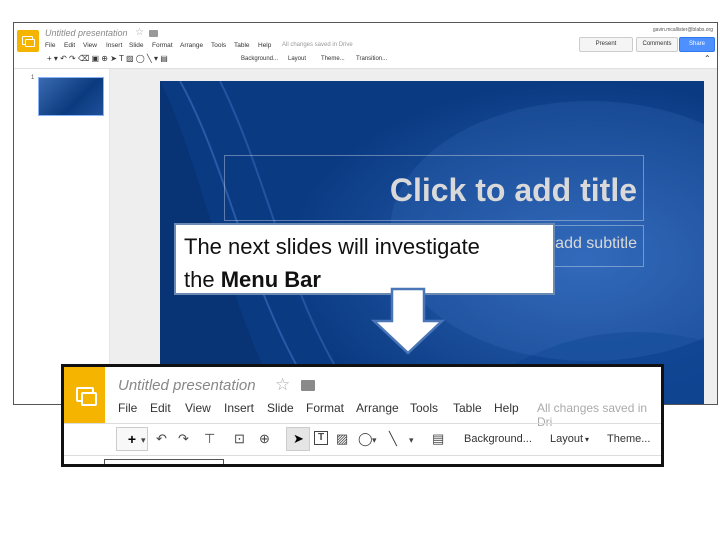 This screenshot has height=540, width=720. Describe the element at coordinates (132, 439) in the screenshot. I see `plus-icon: +` at that location.